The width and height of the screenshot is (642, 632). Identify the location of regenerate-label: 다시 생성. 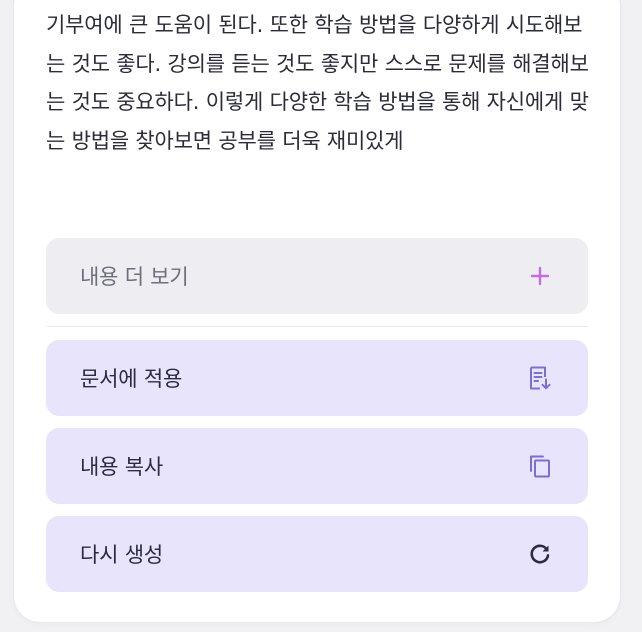
(121, 555).